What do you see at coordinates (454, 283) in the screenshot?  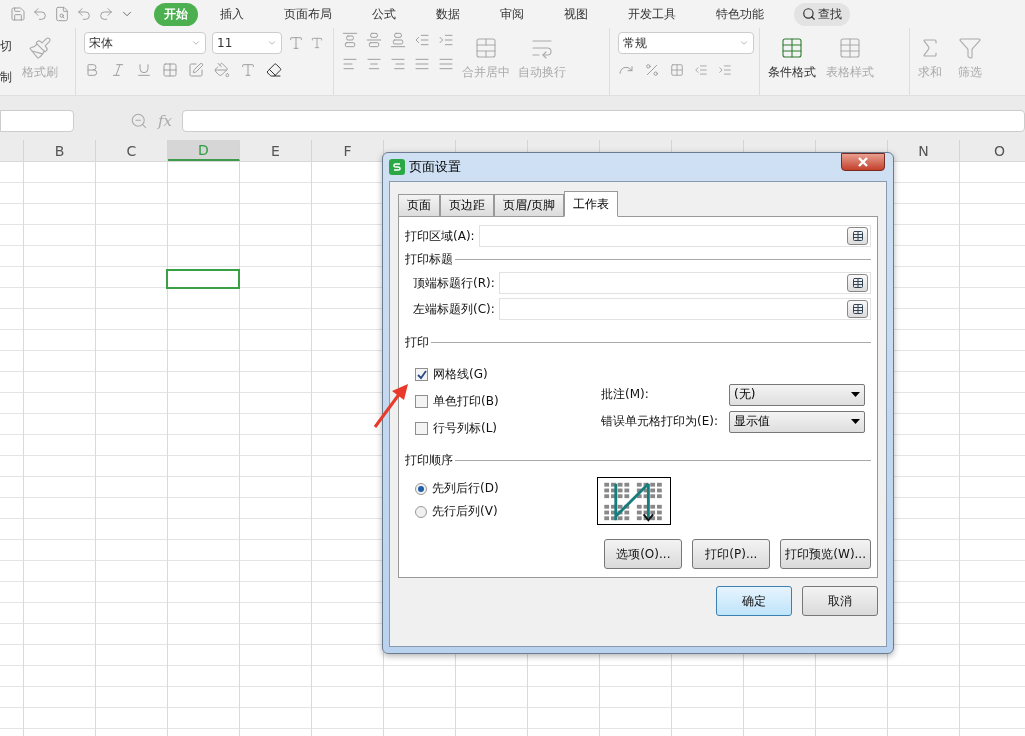 I see `field-label: 顶端标题行(R):` at bounding box center [454, 283].